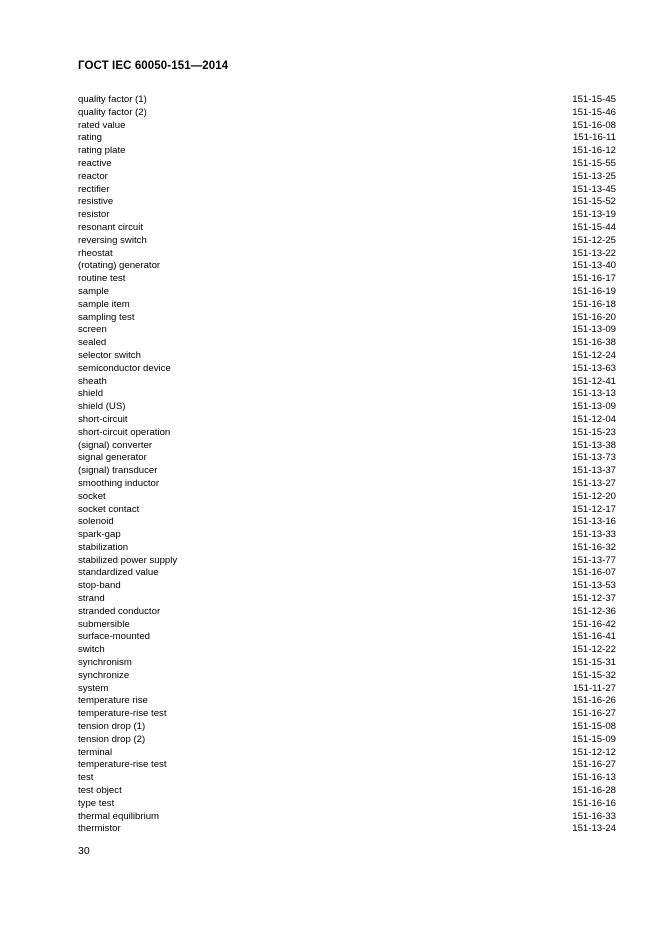 The image size is (661, 935). I want to click on index-entry: selector switch 151-12-24, so click(347, 356).